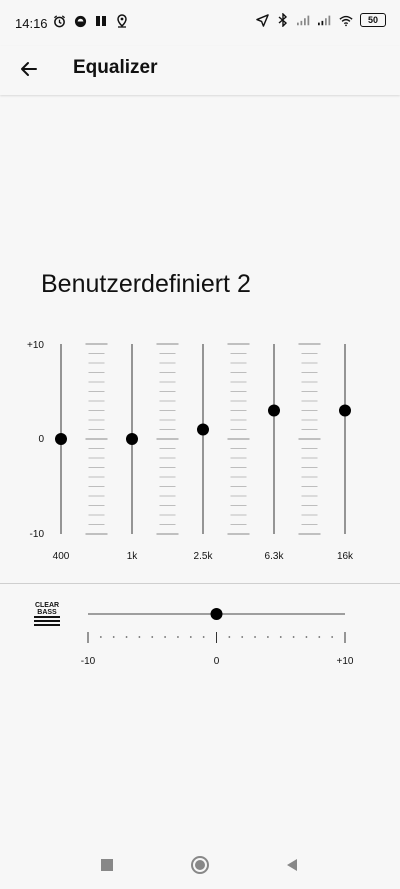 The image size is (400, 889). Describe the element at coordinates (133, 556) in the screenshot. I see `eq-band-label: 1k` at that location.